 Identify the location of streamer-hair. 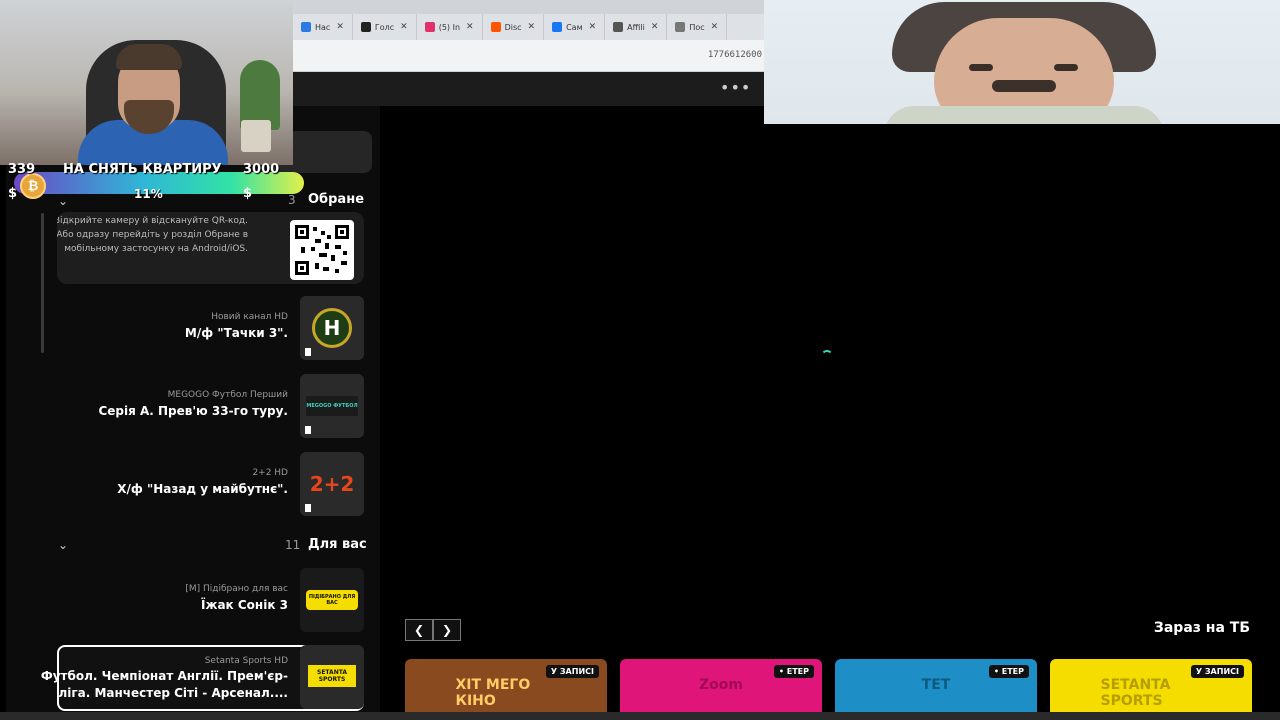
(149, 57).